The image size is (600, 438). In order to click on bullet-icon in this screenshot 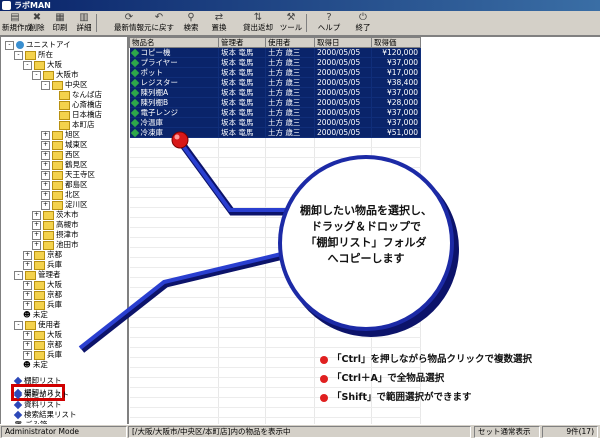, I will do `click(324, 397)`.